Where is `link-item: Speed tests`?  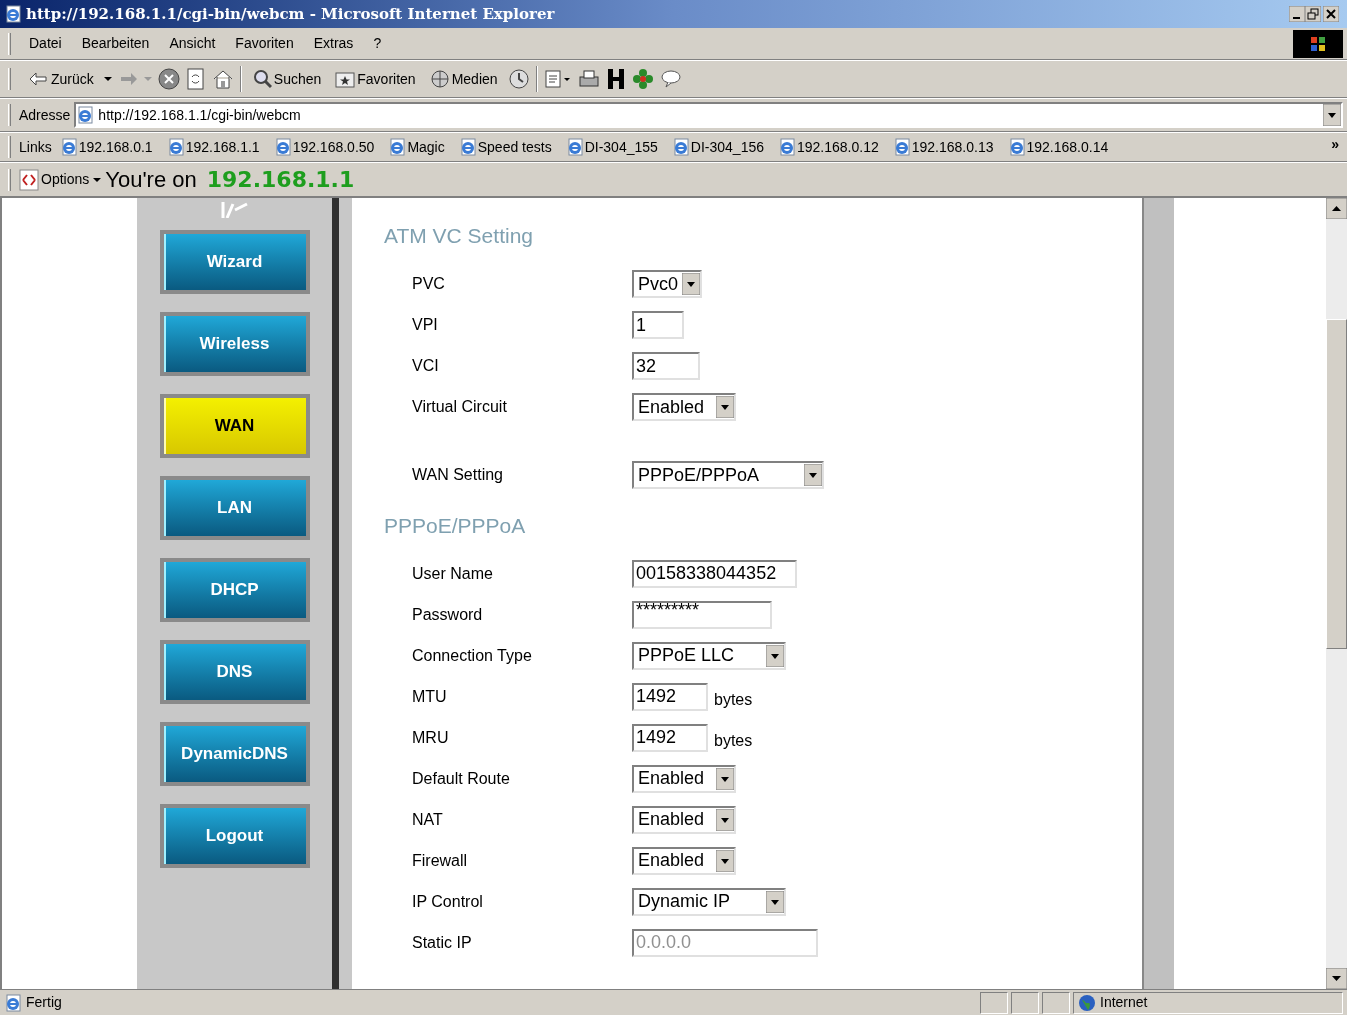 link-item: Speed tests is located at coordinates (505, 147).